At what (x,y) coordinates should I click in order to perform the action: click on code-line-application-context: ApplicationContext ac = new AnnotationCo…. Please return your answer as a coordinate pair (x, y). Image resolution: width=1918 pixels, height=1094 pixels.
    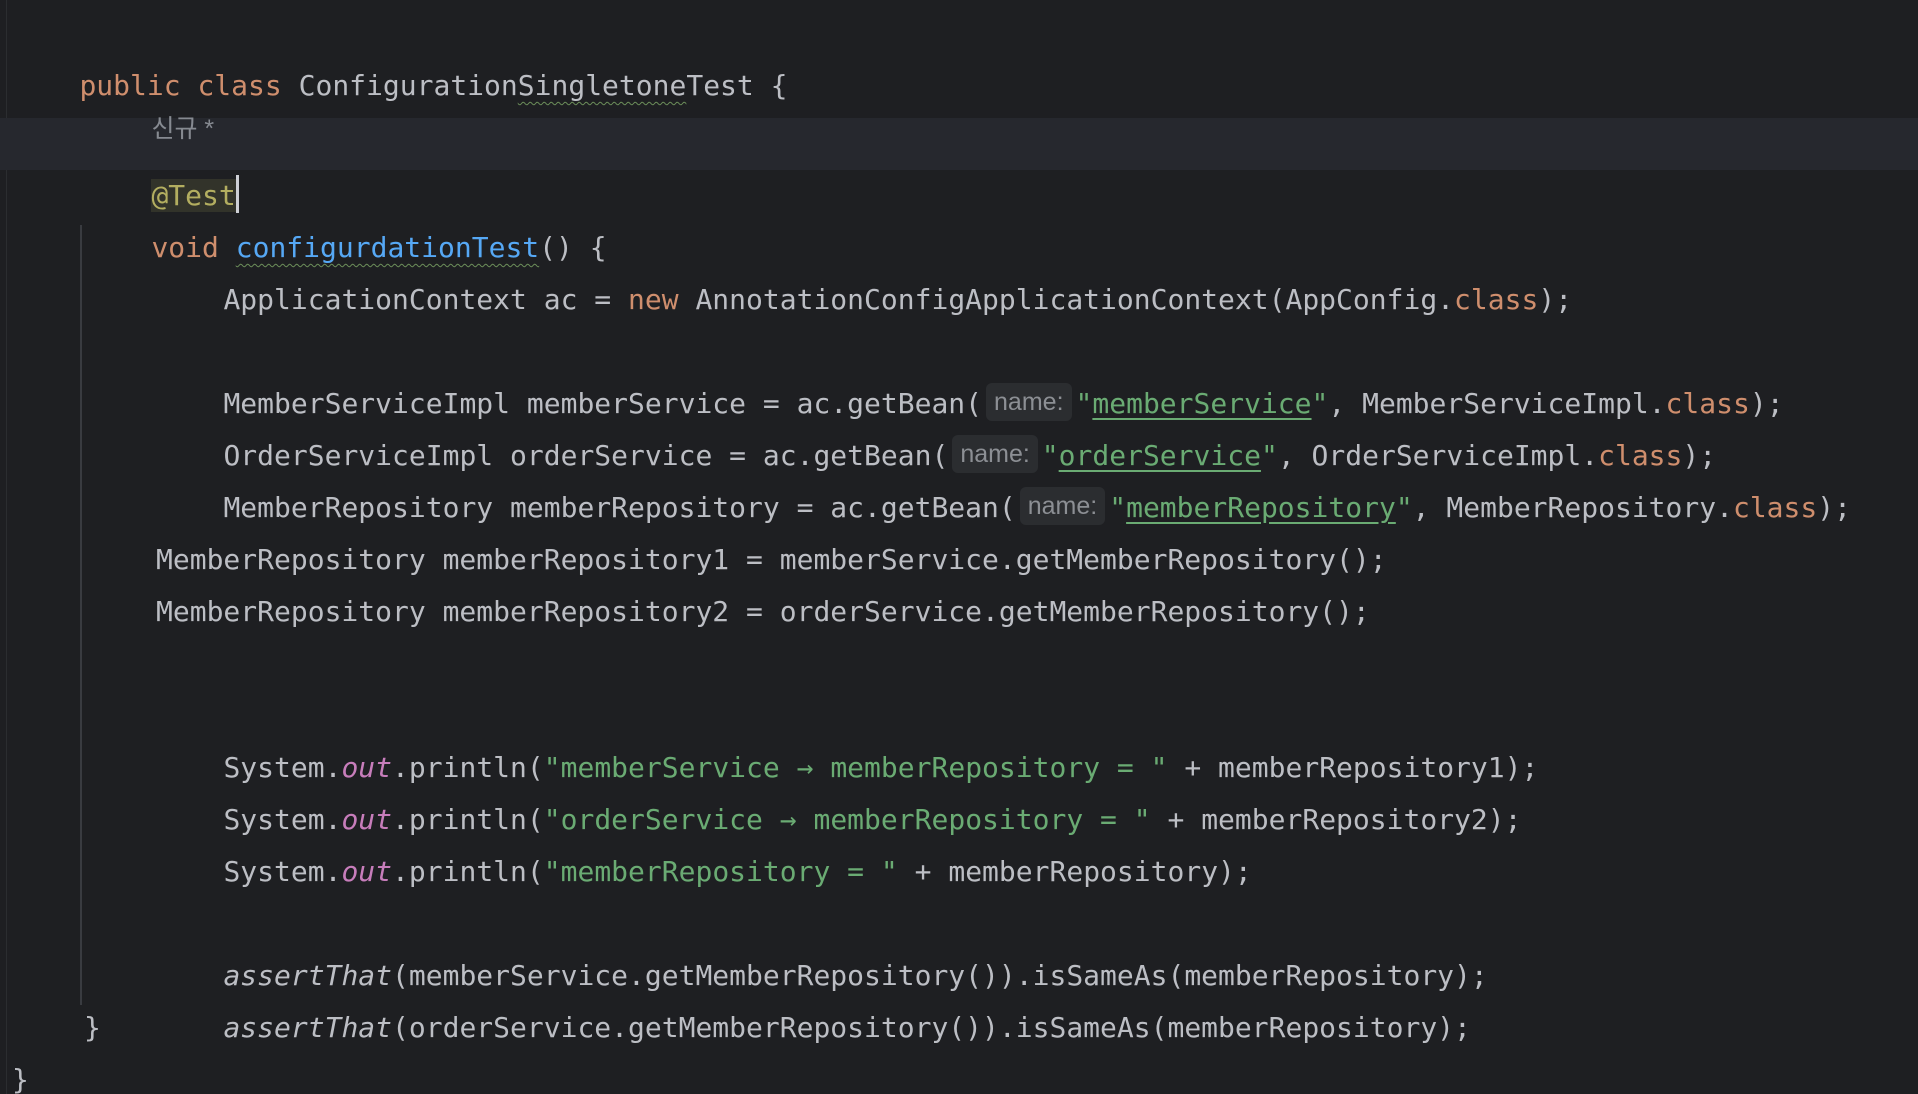
    Looking at the image, I should click on (864, 269).